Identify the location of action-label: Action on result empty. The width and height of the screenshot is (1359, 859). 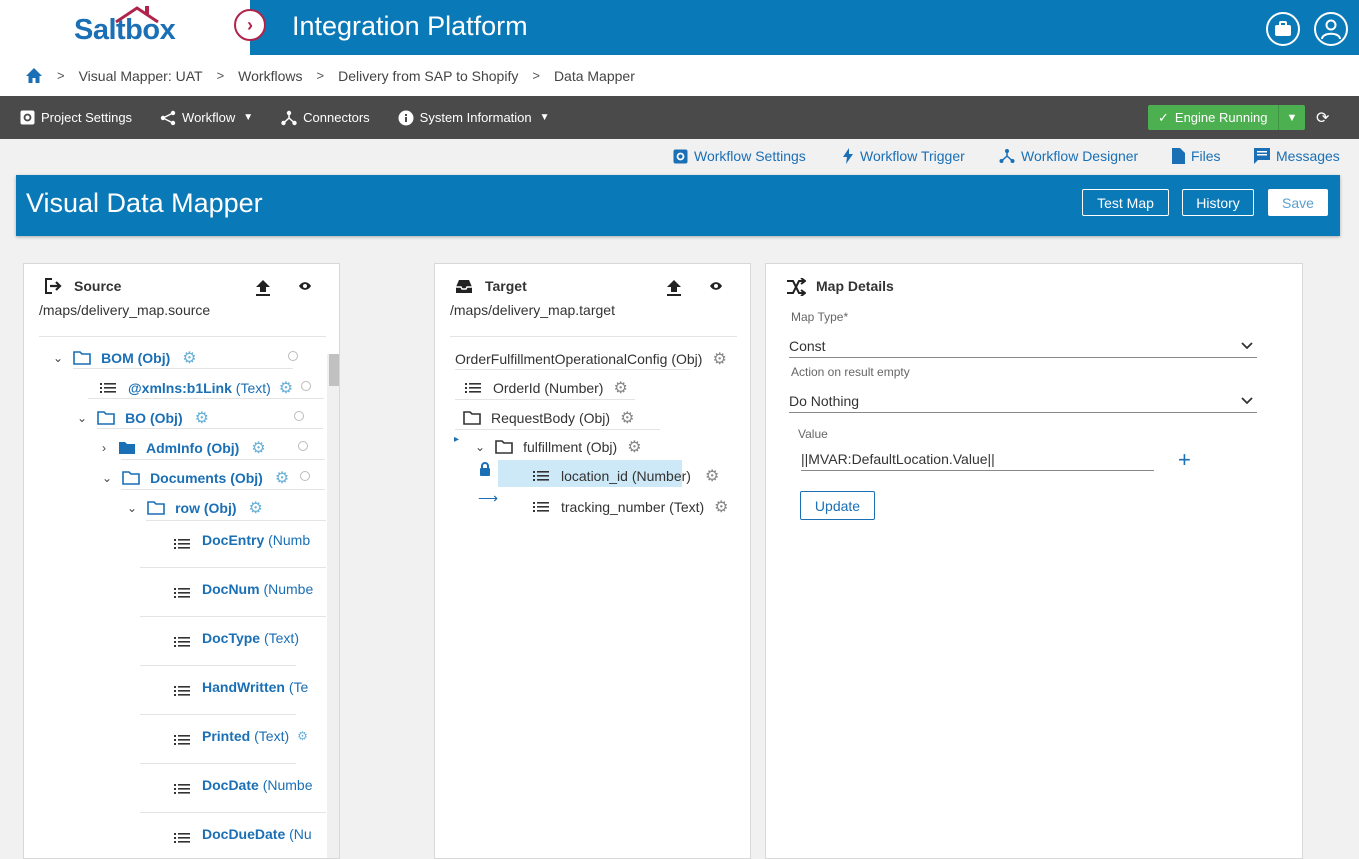
(850, 372).